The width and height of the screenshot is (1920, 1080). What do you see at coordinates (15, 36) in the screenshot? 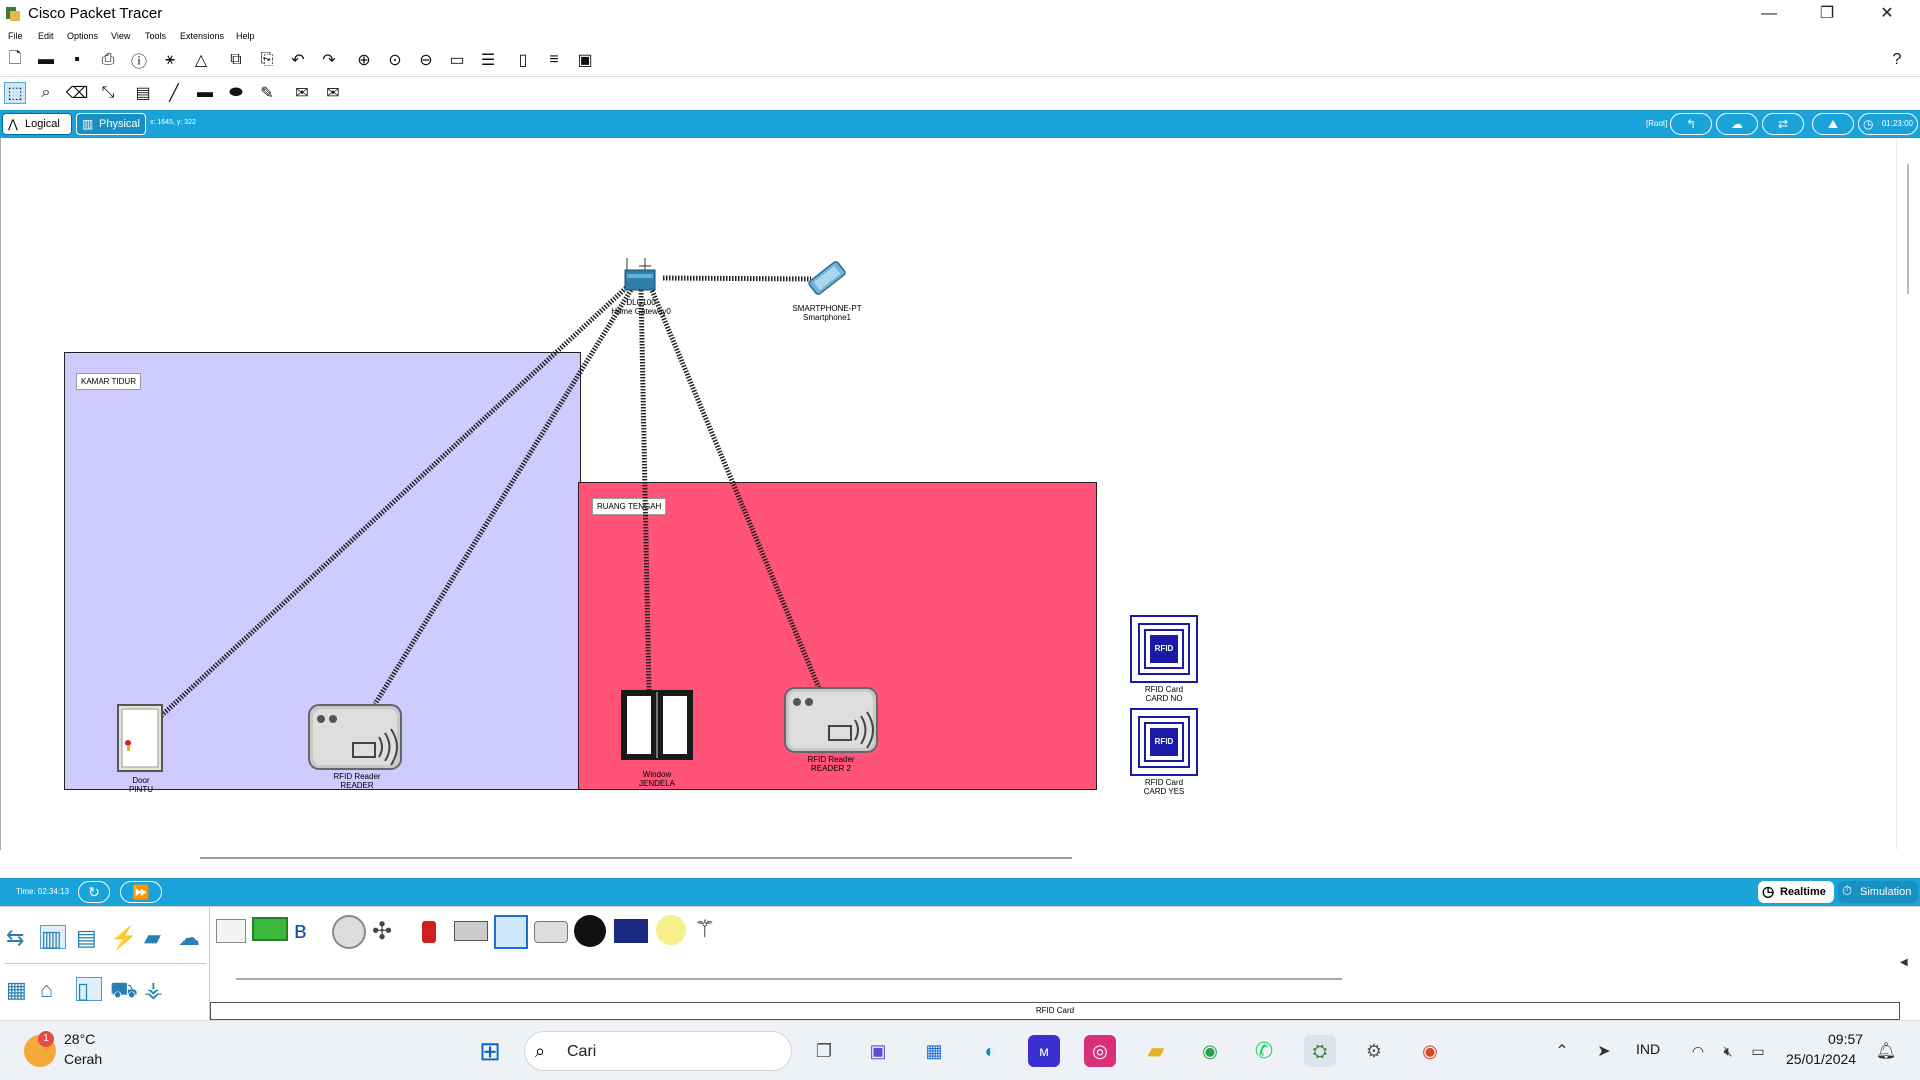
I see `menu-file: File` at bounding box center [15, 36].